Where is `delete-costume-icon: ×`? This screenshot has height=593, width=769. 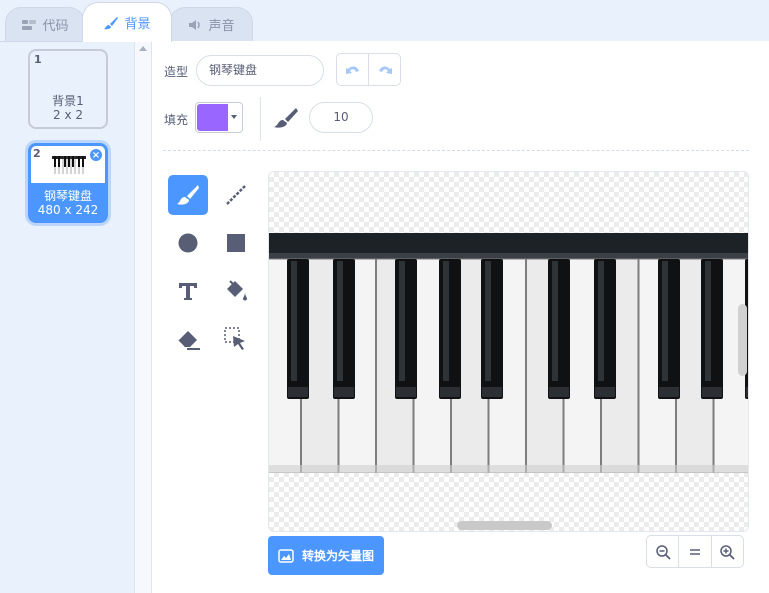
delete-costume-icon: × is located at coordinates (96, 155).